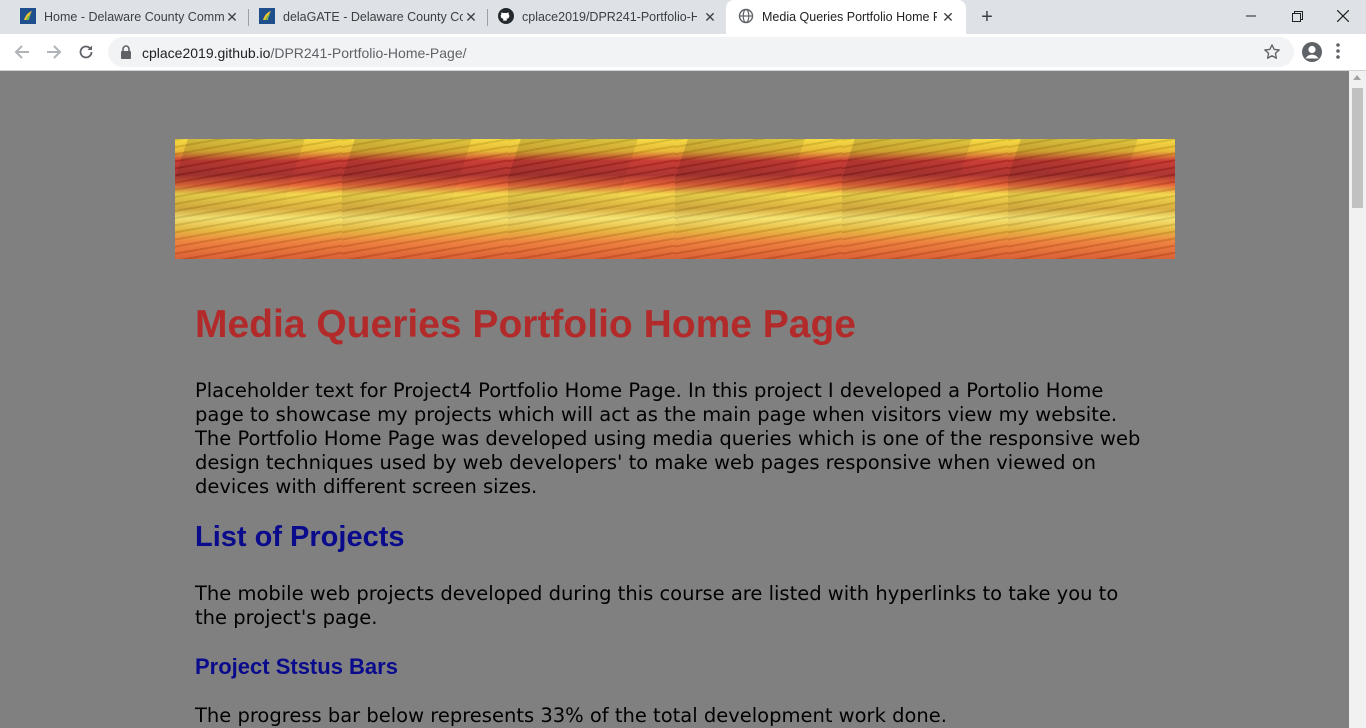 Image resolution: width=1366 pixels, height=728 pixels. I want to click on tab-title: cplace2019/DPR241-Portfolio-Ho, so click(609, 17).